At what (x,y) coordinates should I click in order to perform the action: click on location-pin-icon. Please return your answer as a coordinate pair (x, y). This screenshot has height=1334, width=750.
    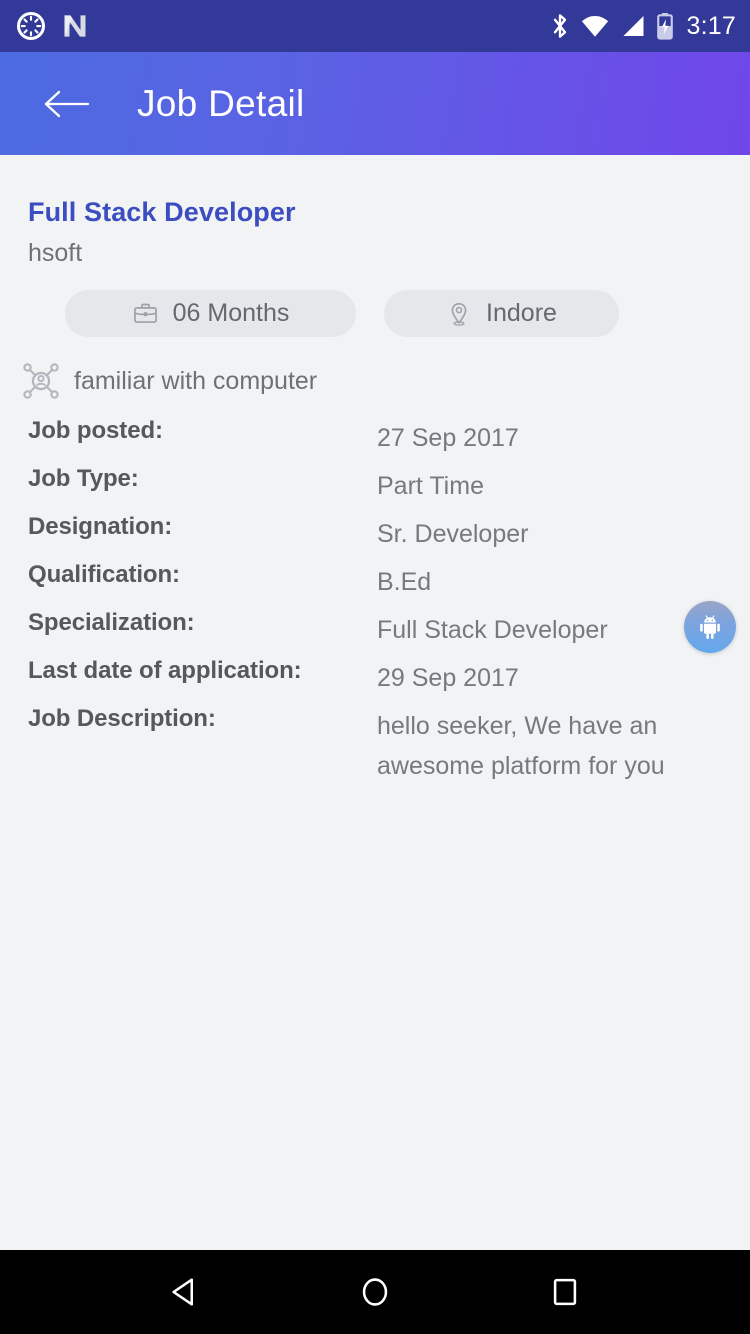
    Looking at the image, I should click on (459, 314).